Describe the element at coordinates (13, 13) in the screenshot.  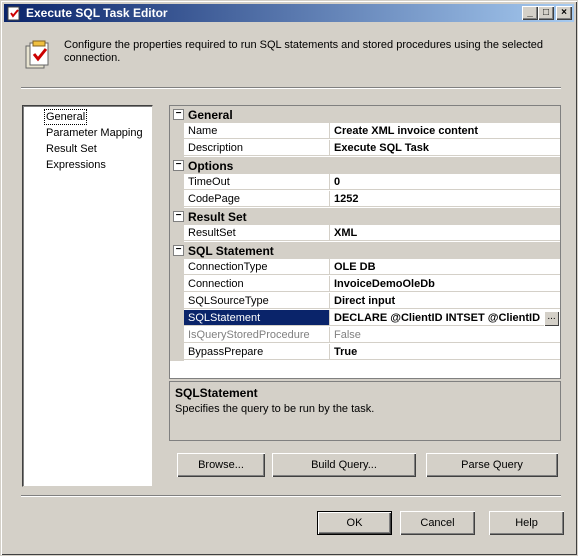
I see `task-icon` at that location.